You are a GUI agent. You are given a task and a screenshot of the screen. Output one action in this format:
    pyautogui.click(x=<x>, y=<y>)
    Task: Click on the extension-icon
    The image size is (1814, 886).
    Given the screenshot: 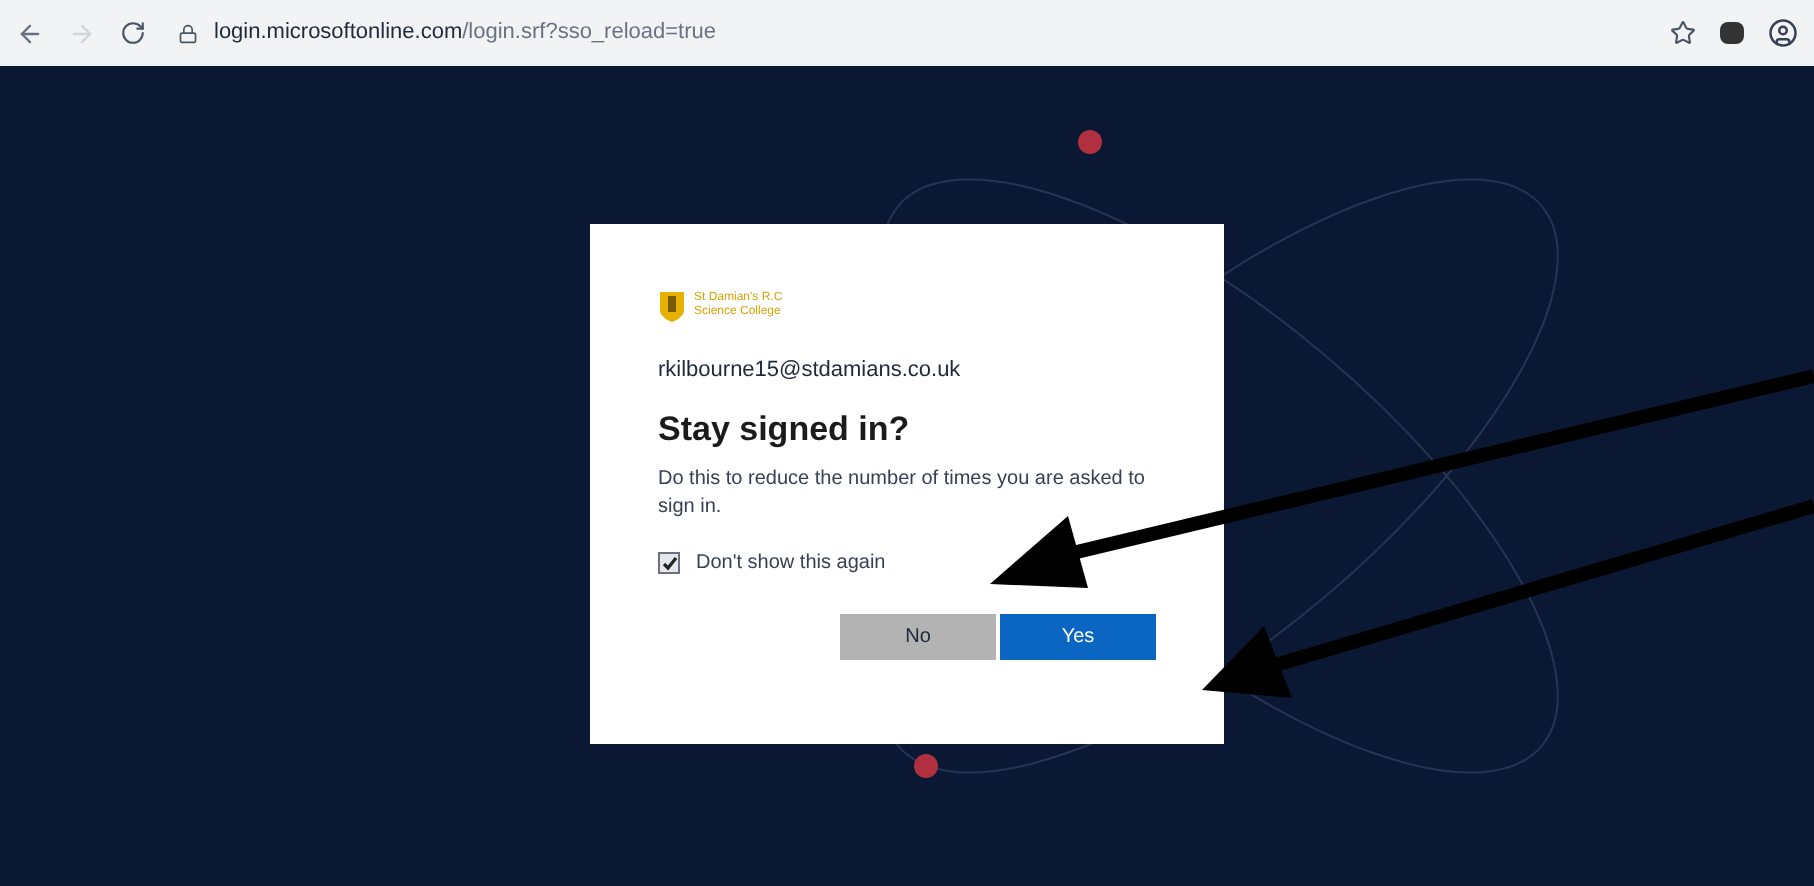 What is the action you would take?
    pyautogui.click(x=1732, y=33)
    